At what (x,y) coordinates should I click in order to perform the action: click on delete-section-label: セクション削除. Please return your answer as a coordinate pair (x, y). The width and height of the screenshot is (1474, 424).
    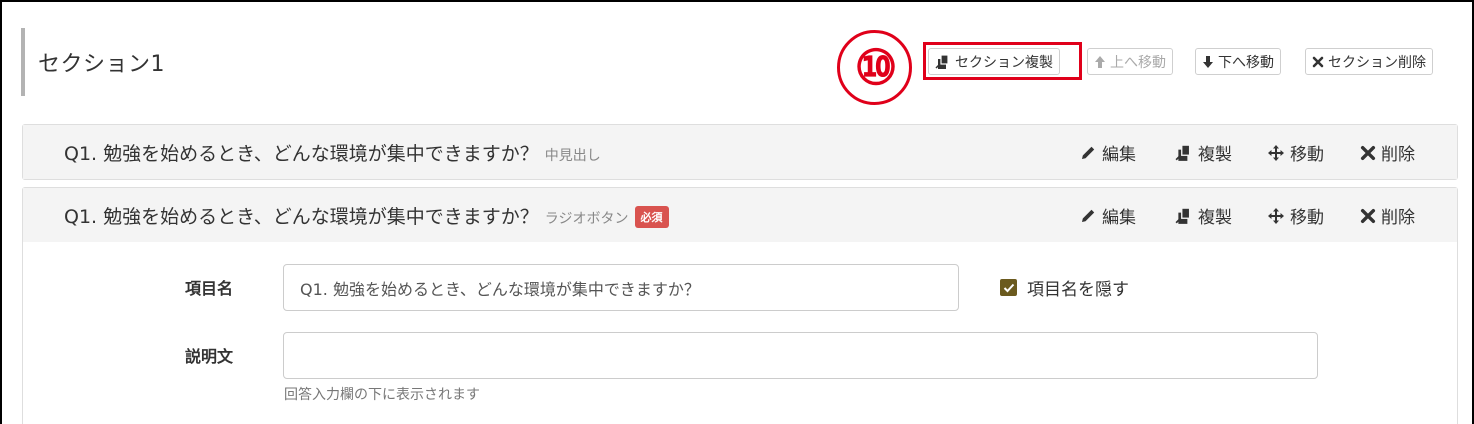
    Looking at the image, I should click on (1377, 62).